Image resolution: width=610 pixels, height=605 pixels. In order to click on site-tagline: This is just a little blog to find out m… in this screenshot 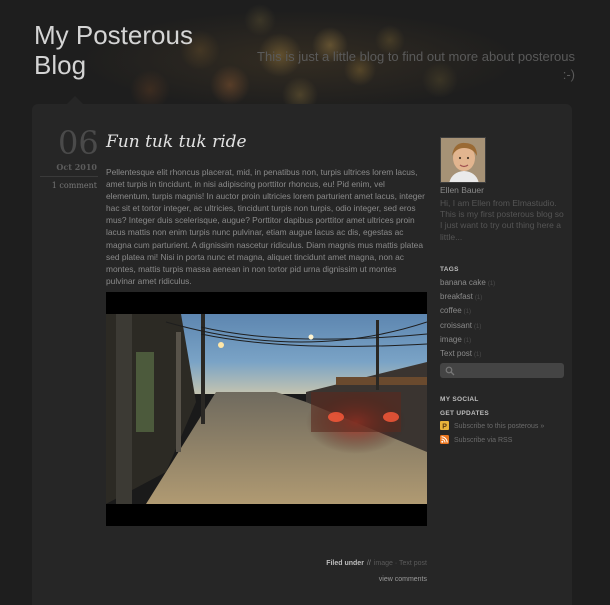, I will do `click(416, 65)`.